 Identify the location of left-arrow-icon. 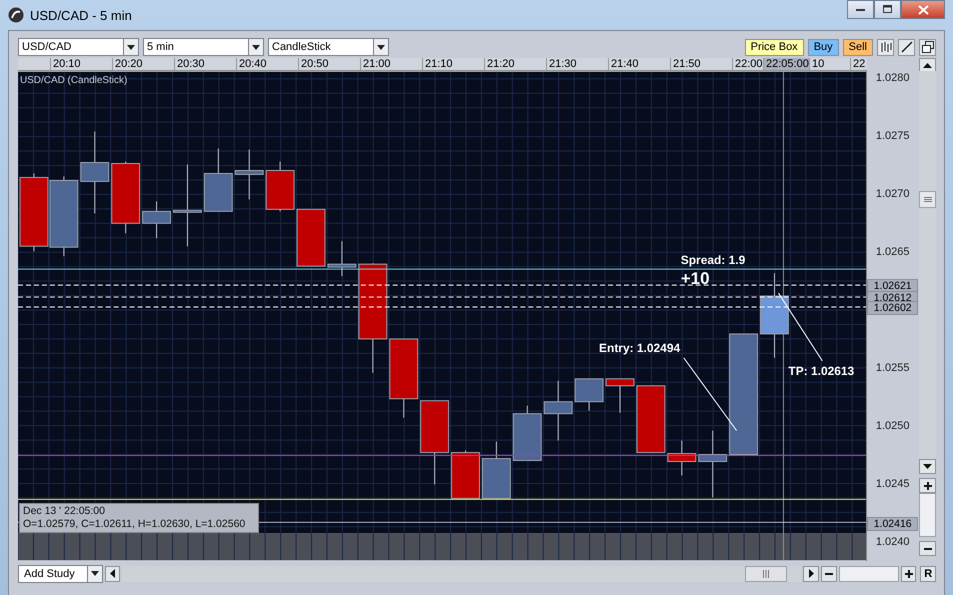
(113, 573).